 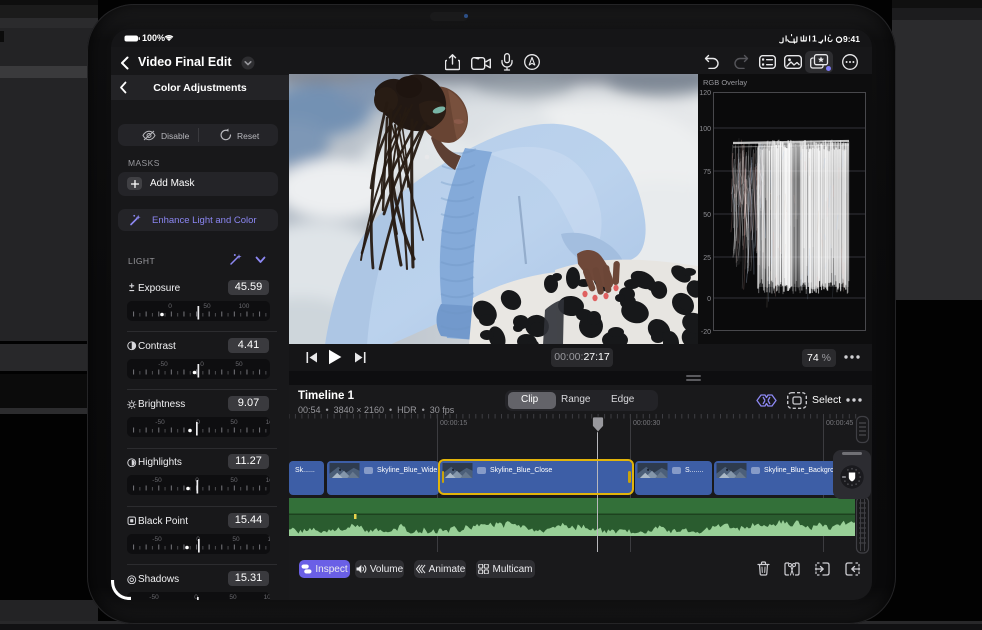 What do you see at coordinates (706, 332) in the screenshot?
I see `svg-text: -20` at bounding box center [706, 332].